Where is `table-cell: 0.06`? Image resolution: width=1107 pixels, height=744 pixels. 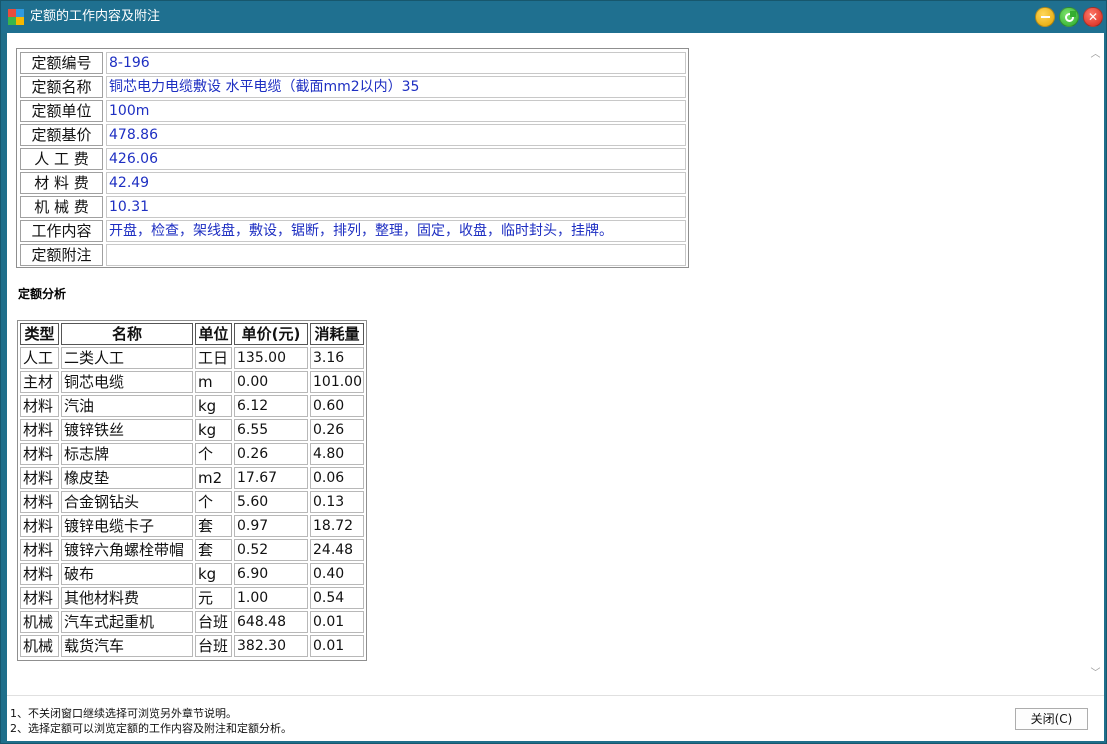 table-cell: 0.06 is located at coordinates (337, 478).